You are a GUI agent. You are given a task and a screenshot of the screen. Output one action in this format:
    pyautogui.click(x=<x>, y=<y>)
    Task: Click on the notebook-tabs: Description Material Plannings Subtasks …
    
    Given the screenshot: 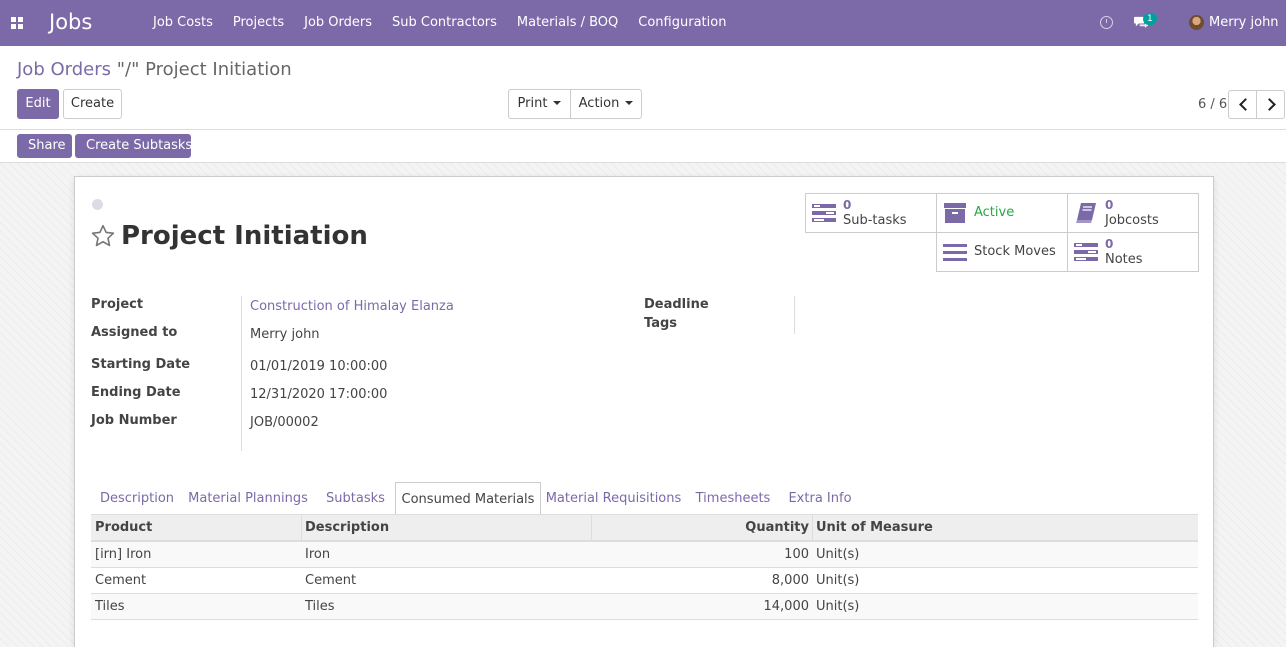 What is the action you would take?
    pyautogui.click(x=644, y=499)
    